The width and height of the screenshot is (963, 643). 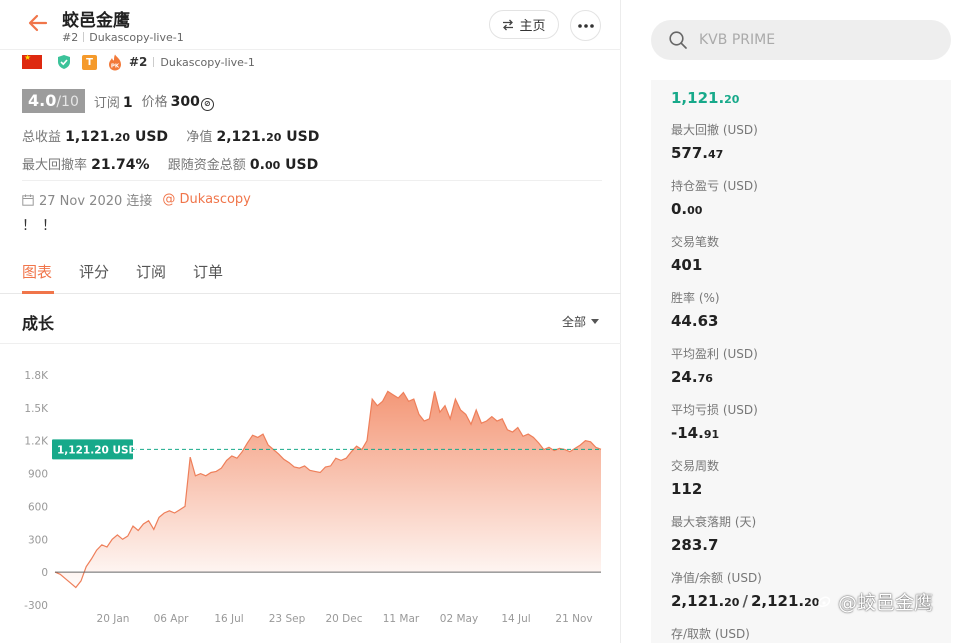 I want to click on metric-value: 112, so click(x=687, y=489).